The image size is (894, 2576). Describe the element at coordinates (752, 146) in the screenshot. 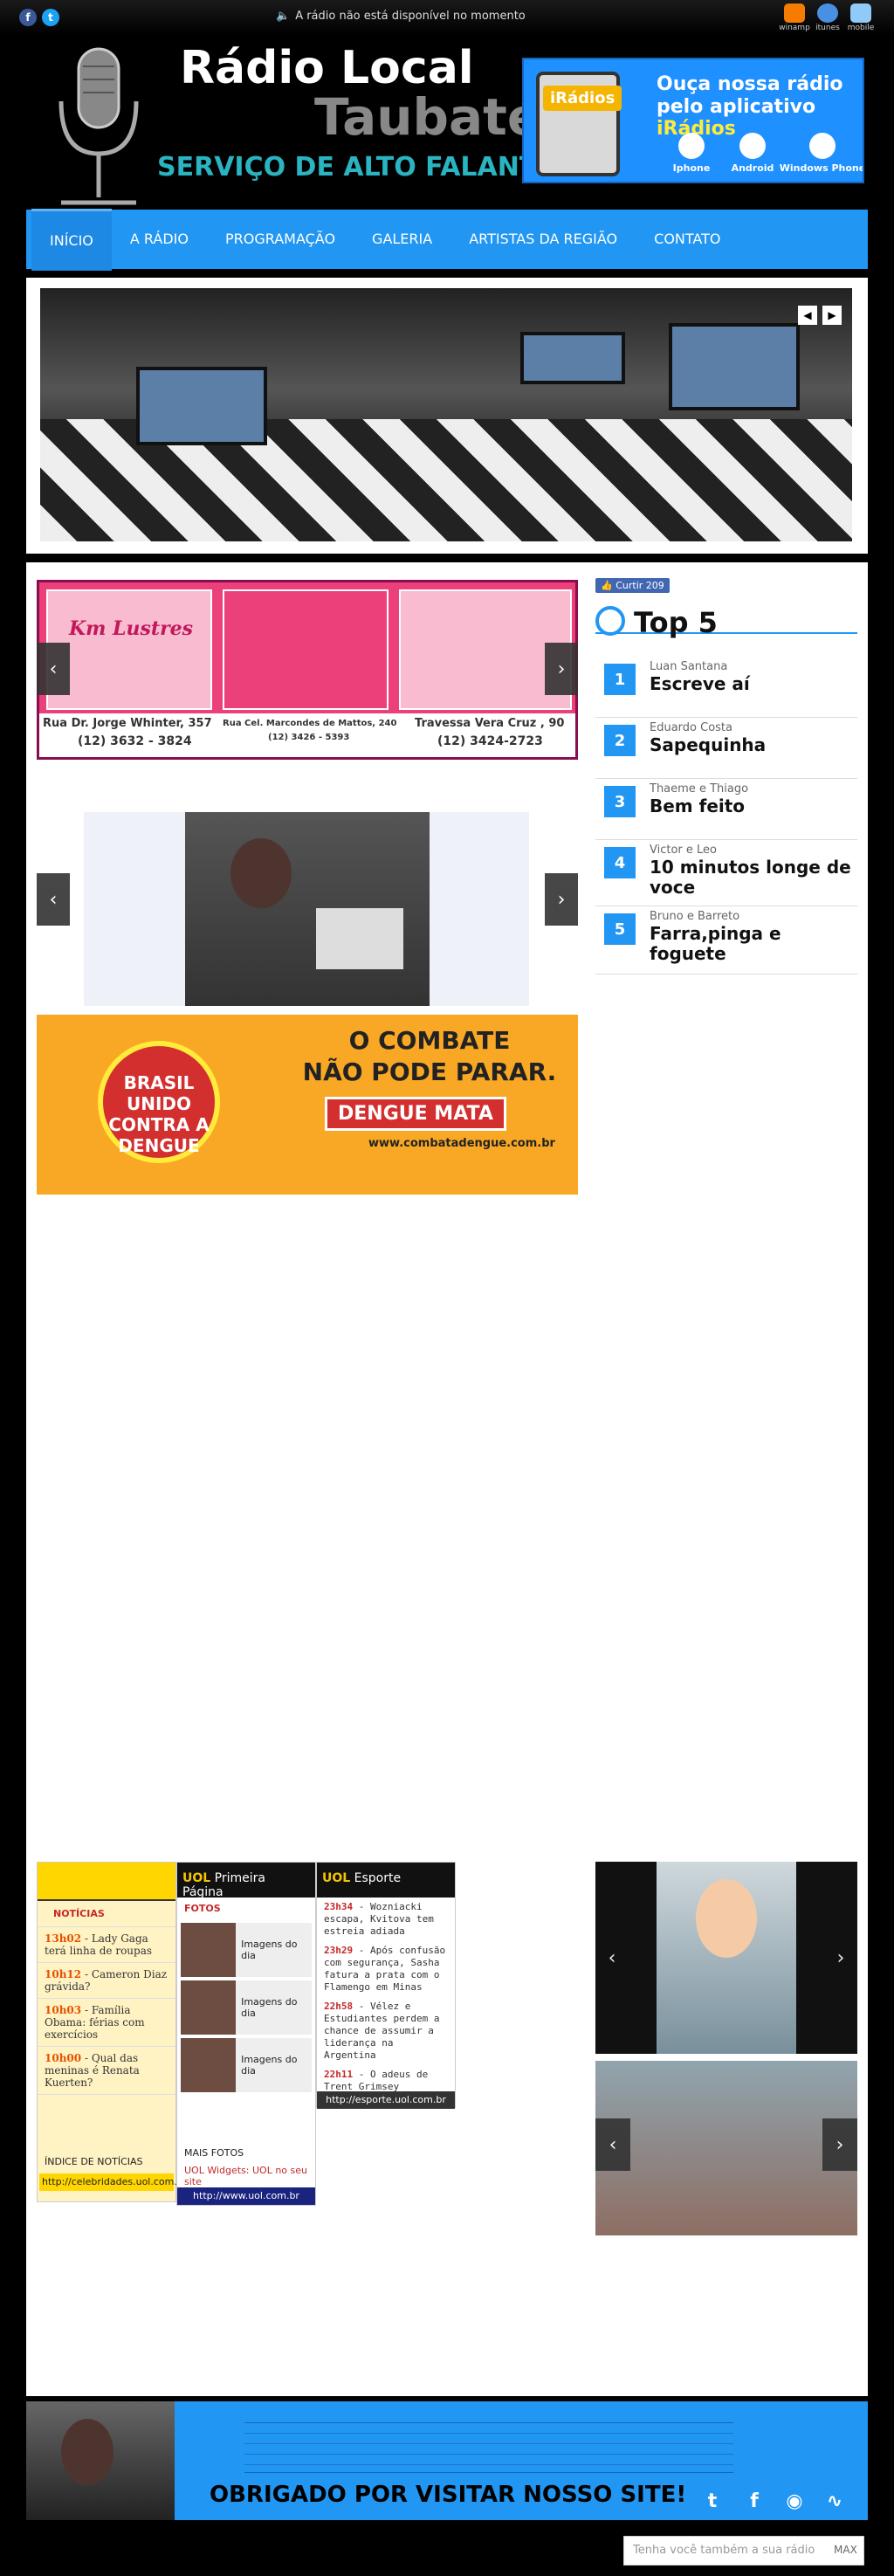

I see `android-icon` at that location.